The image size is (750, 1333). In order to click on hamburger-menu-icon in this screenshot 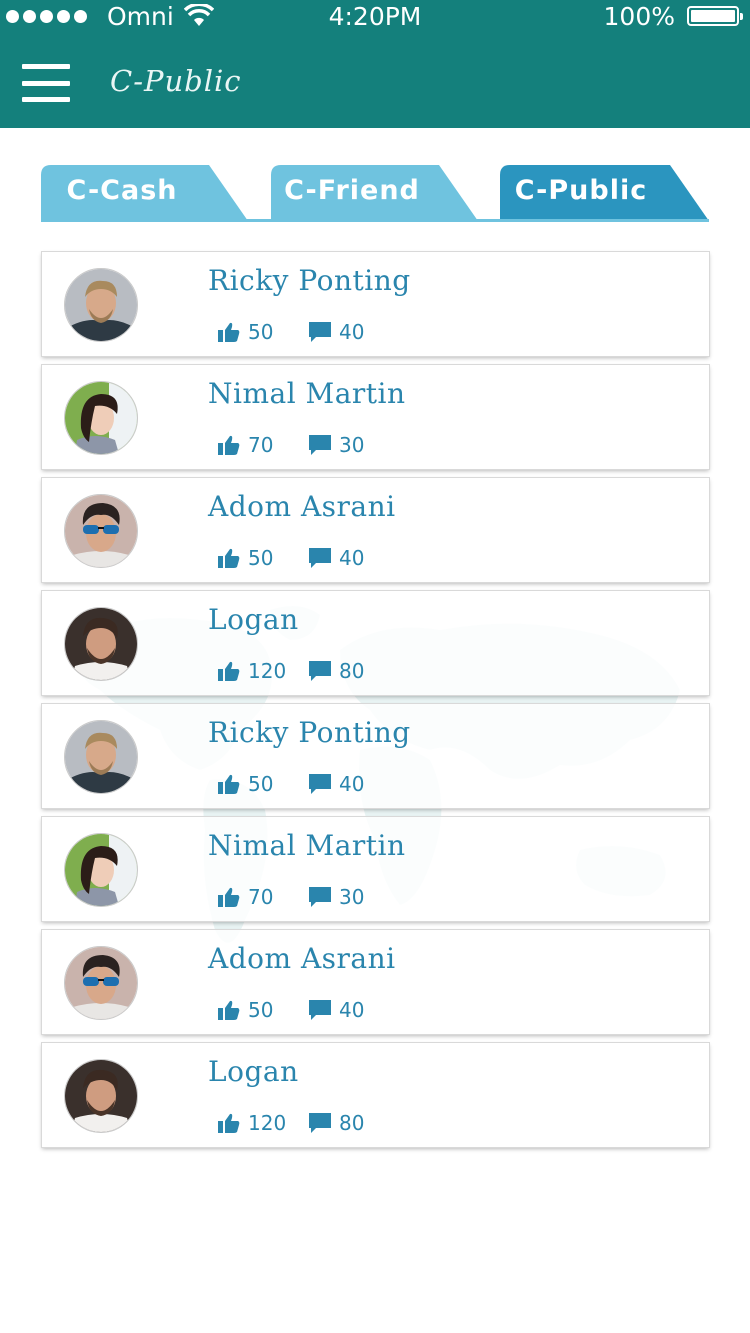, I will do `click(46, 83)`.